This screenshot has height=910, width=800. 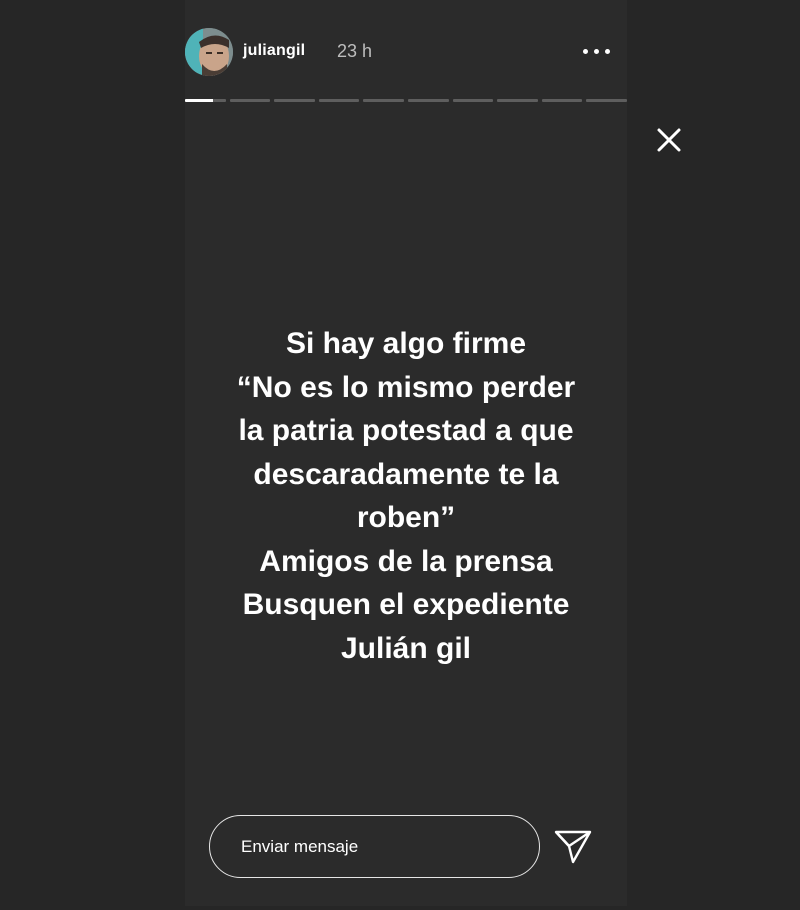 I want to click on story-progress-bar, so click(x=406, y=100).